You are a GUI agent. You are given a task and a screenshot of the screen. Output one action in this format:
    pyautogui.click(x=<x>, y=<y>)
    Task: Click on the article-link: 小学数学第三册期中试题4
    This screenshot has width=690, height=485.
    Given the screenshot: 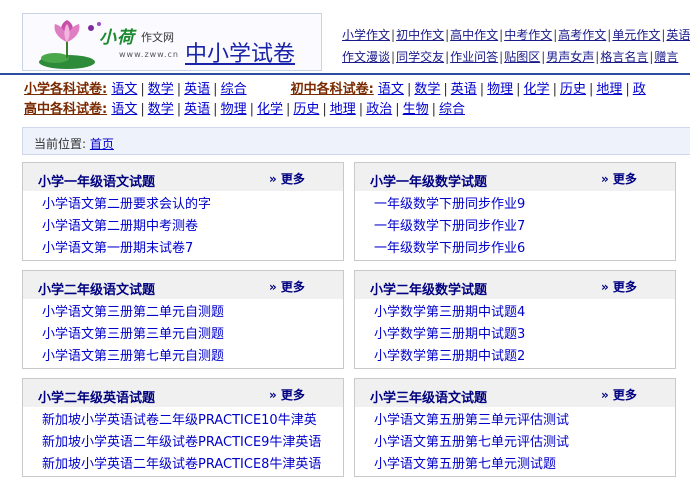 What is the action you would take?
    pyautogui.click(x=449, y=312)
    